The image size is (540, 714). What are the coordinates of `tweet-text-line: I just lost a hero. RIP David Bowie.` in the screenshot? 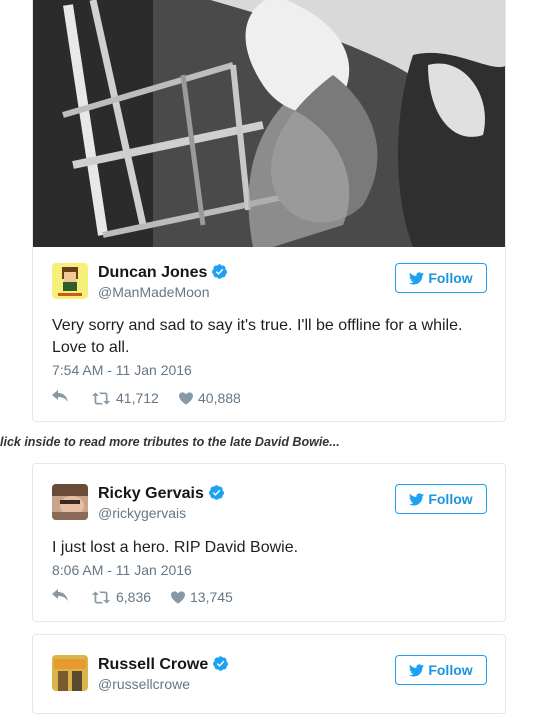 It's located at (175, 547).